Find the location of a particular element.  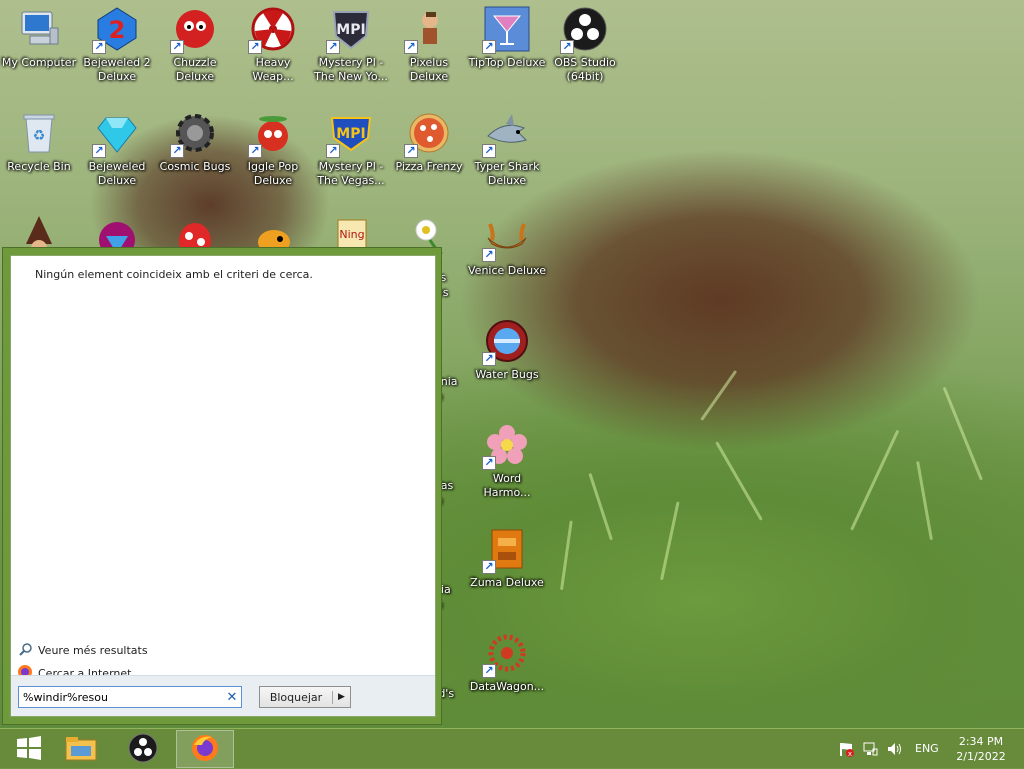

mystery-pi-icon: MPI ↗ is located at coordinates (350, 30).